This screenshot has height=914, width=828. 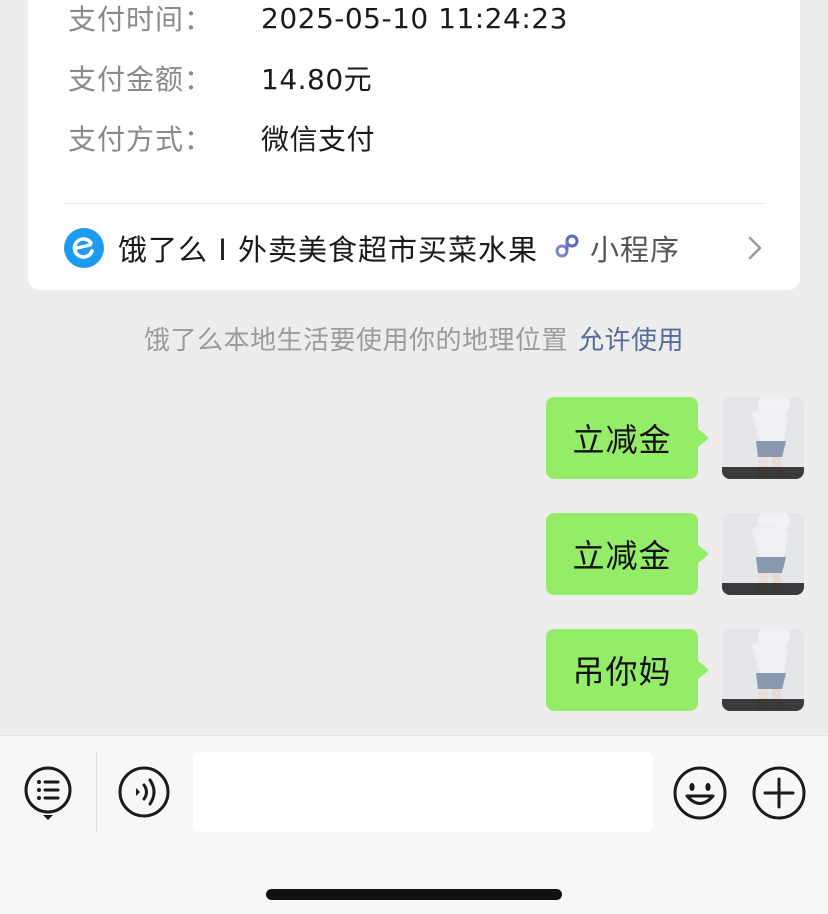 I want to click on payment-method-row: 支付方式： 微信支付, so click(x=221, y=138).